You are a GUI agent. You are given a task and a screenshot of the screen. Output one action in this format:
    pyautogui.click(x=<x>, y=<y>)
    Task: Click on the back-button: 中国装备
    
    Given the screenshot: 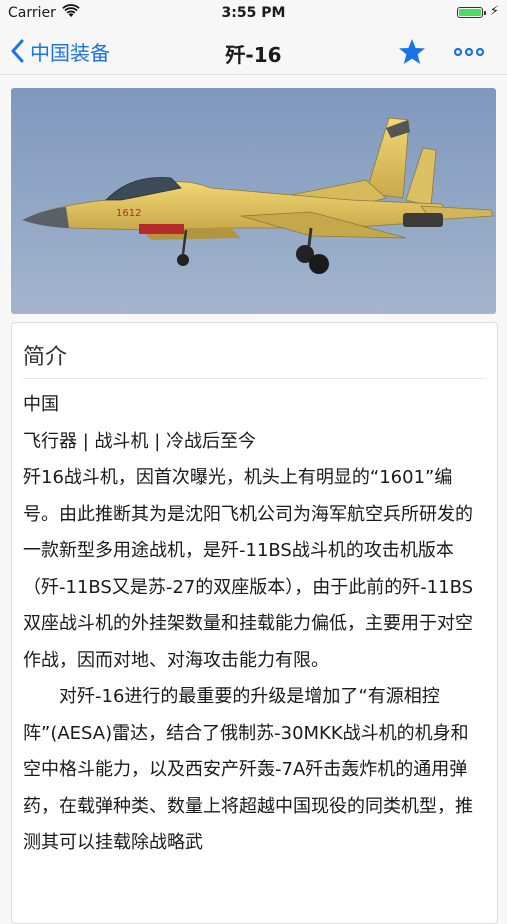 What is the action you would take?
    pyautogui.click(x=60, y=51)
    